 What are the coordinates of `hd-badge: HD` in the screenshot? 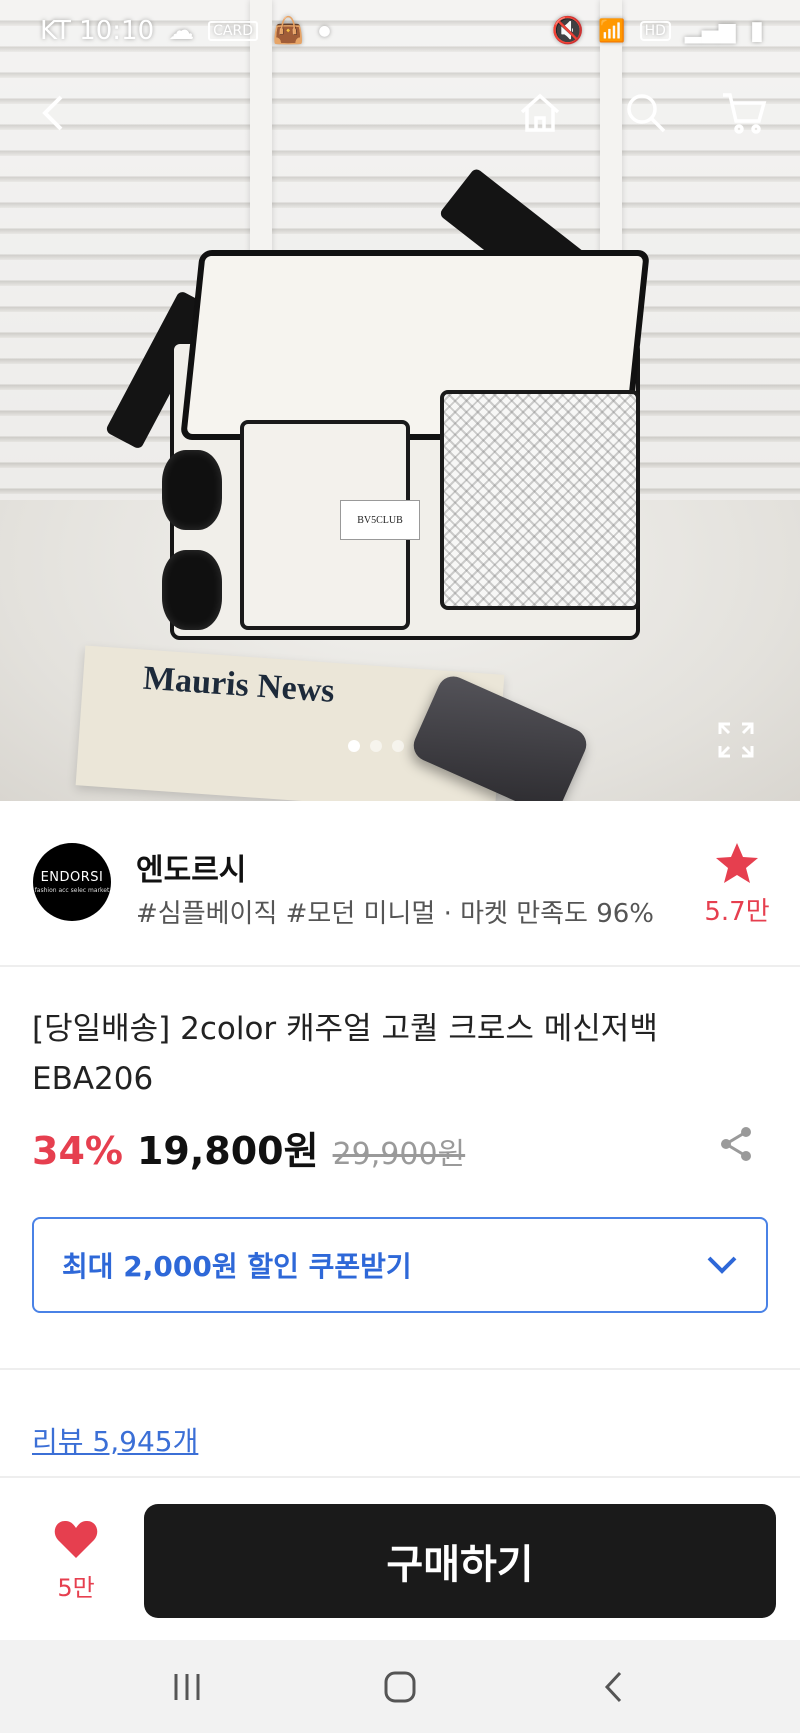 It's located at (655, 31).